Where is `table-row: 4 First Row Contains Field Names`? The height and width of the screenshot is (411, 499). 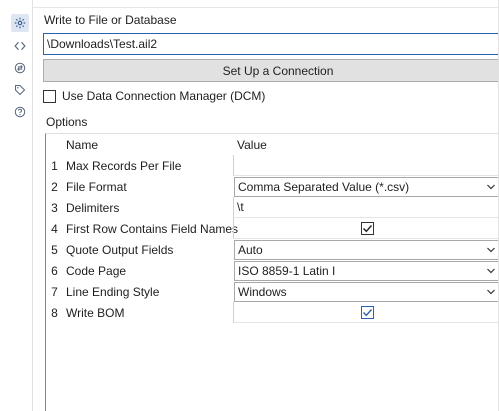
table-row: 4 First Row Contains Field Names is located at coordinates (272, 228).